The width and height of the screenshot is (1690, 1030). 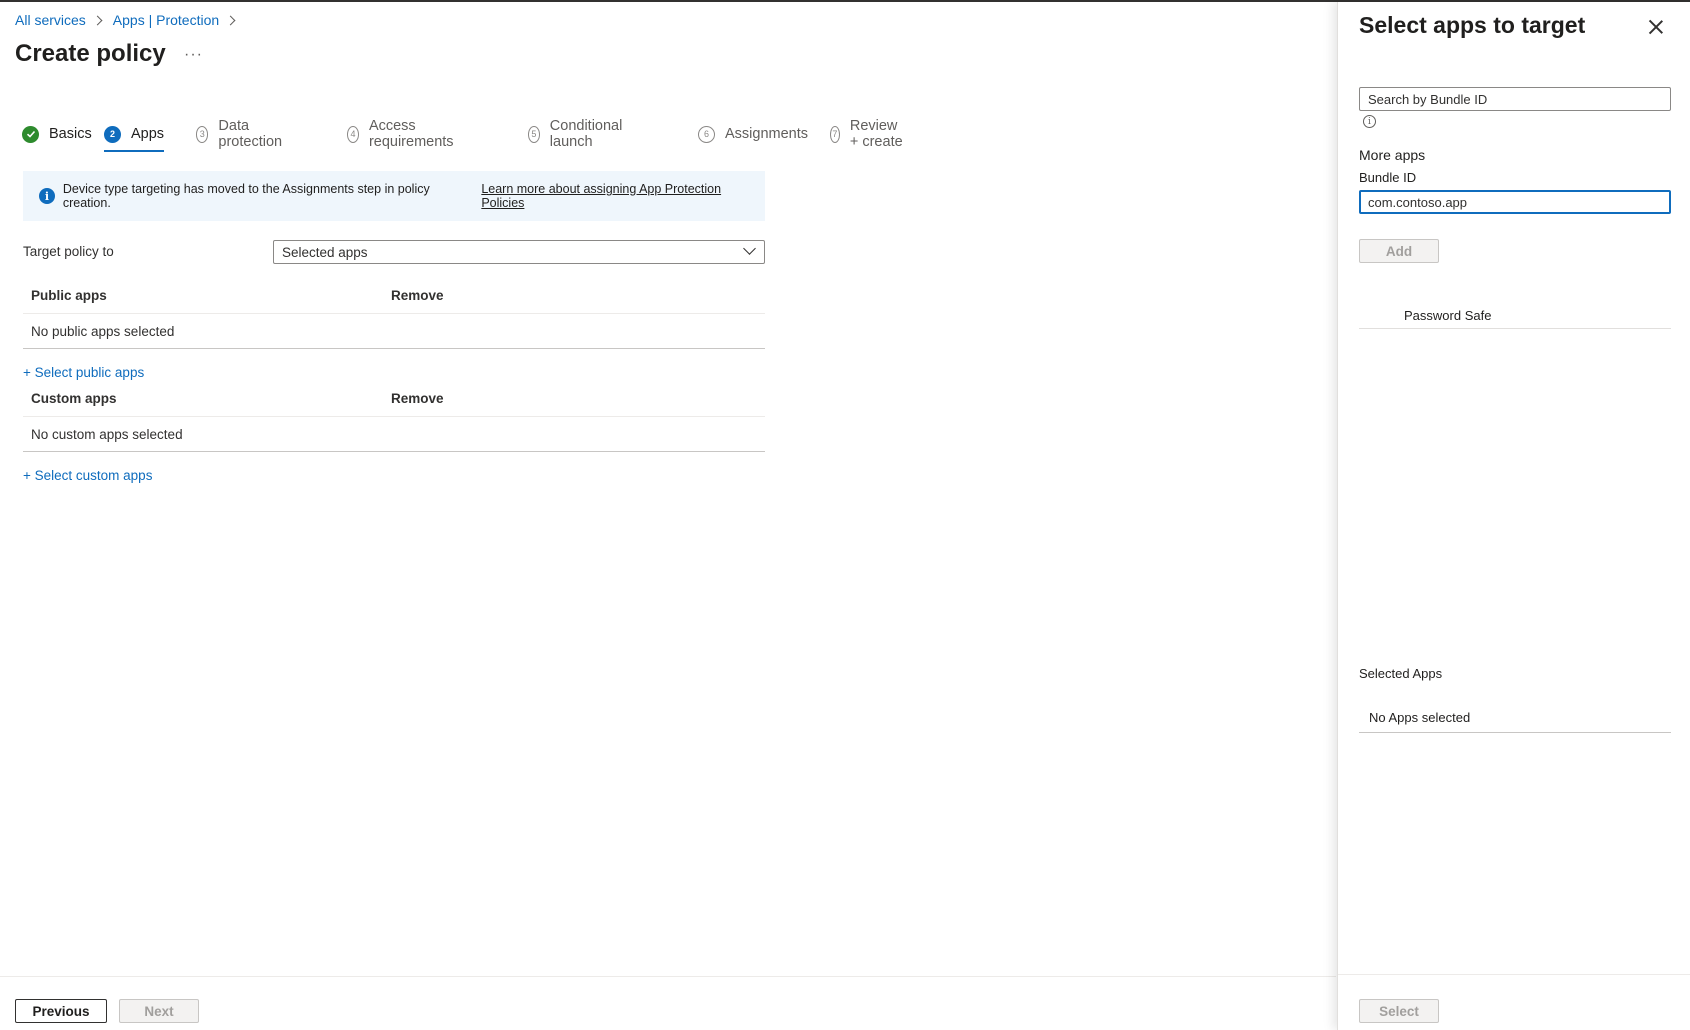 What do you see at coordinates (112, 134) in the screenshot?
I see `step-number-icon: 2` at bounding box center [112, 134].